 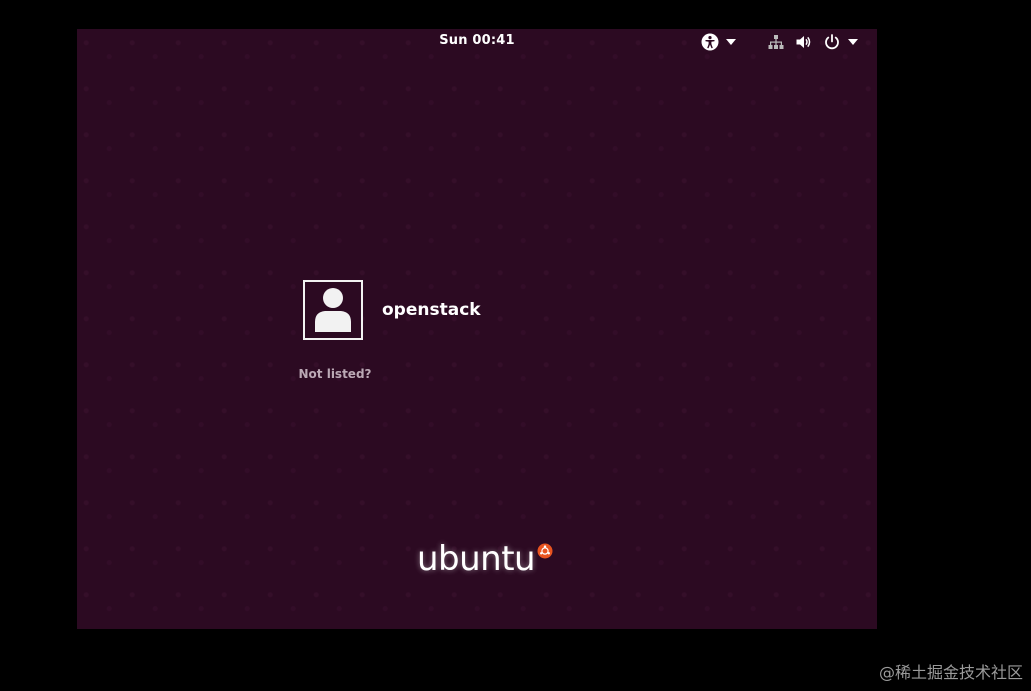 I want to click on ubuntu-logo: ubuntu, so click(x=485, y=559).